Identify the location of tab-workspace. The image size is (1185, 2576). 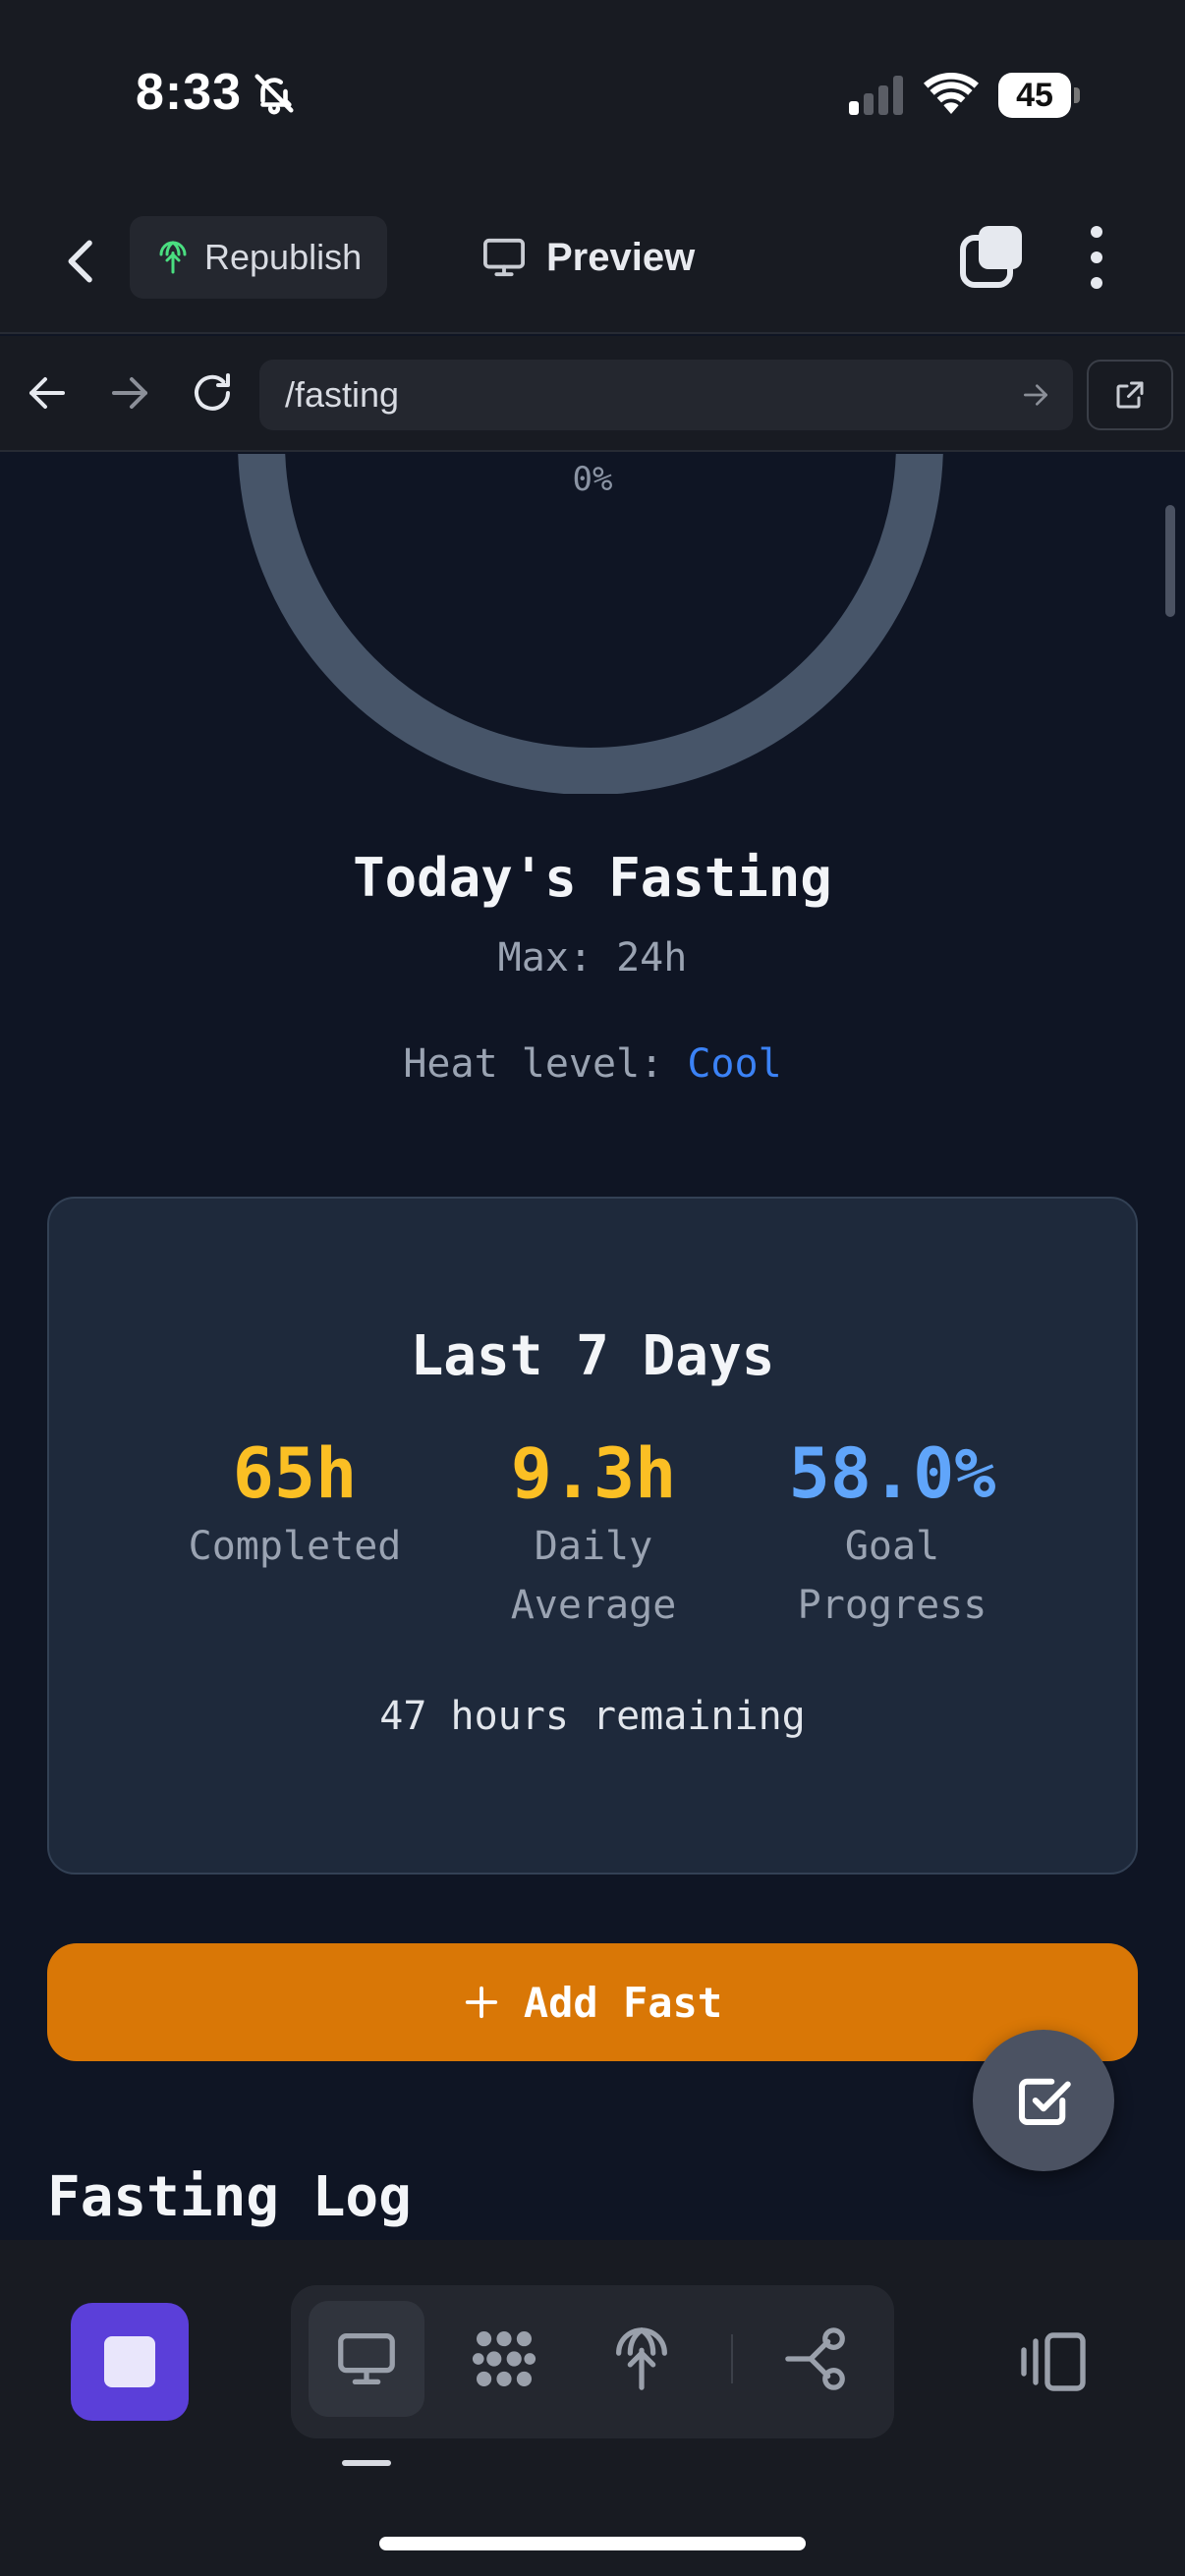
(504, 2359).